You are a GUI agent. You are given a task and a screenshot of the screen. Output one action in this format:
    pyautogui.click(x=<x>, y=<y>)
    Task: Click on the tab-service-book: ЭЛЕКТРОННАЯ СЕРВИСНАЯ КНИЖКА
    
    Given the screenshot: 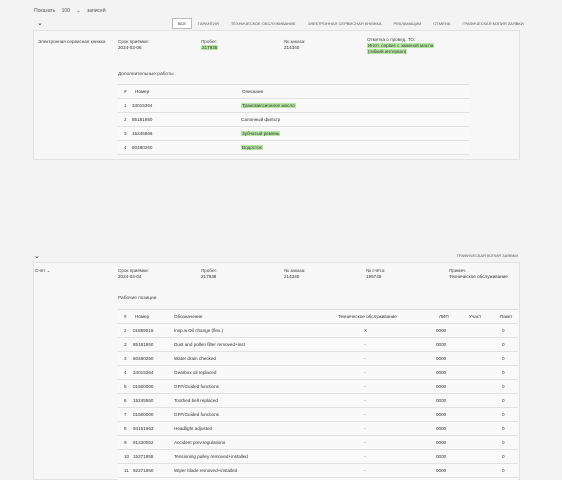 What is the action you would take?
    pyautogui.click(x=345, y=23)
    